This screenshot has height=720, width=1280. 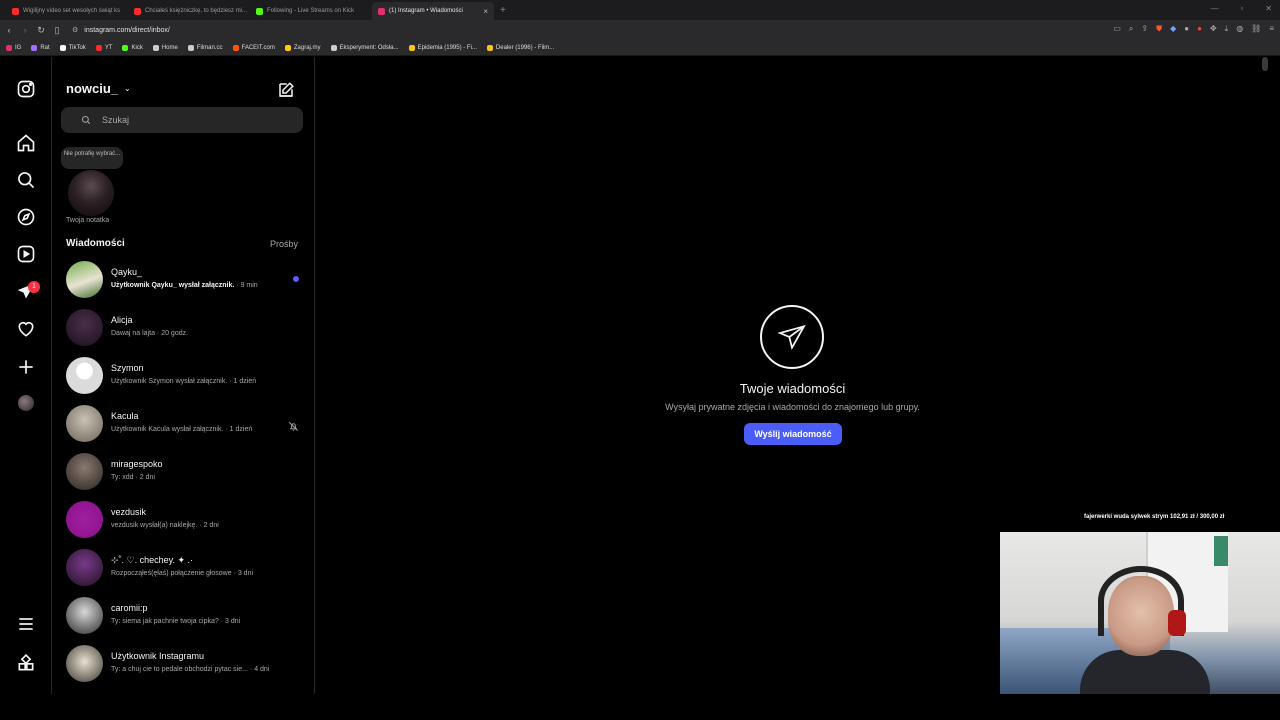 I want to click on bookmark-item: IG, so click(x=13, y=47).